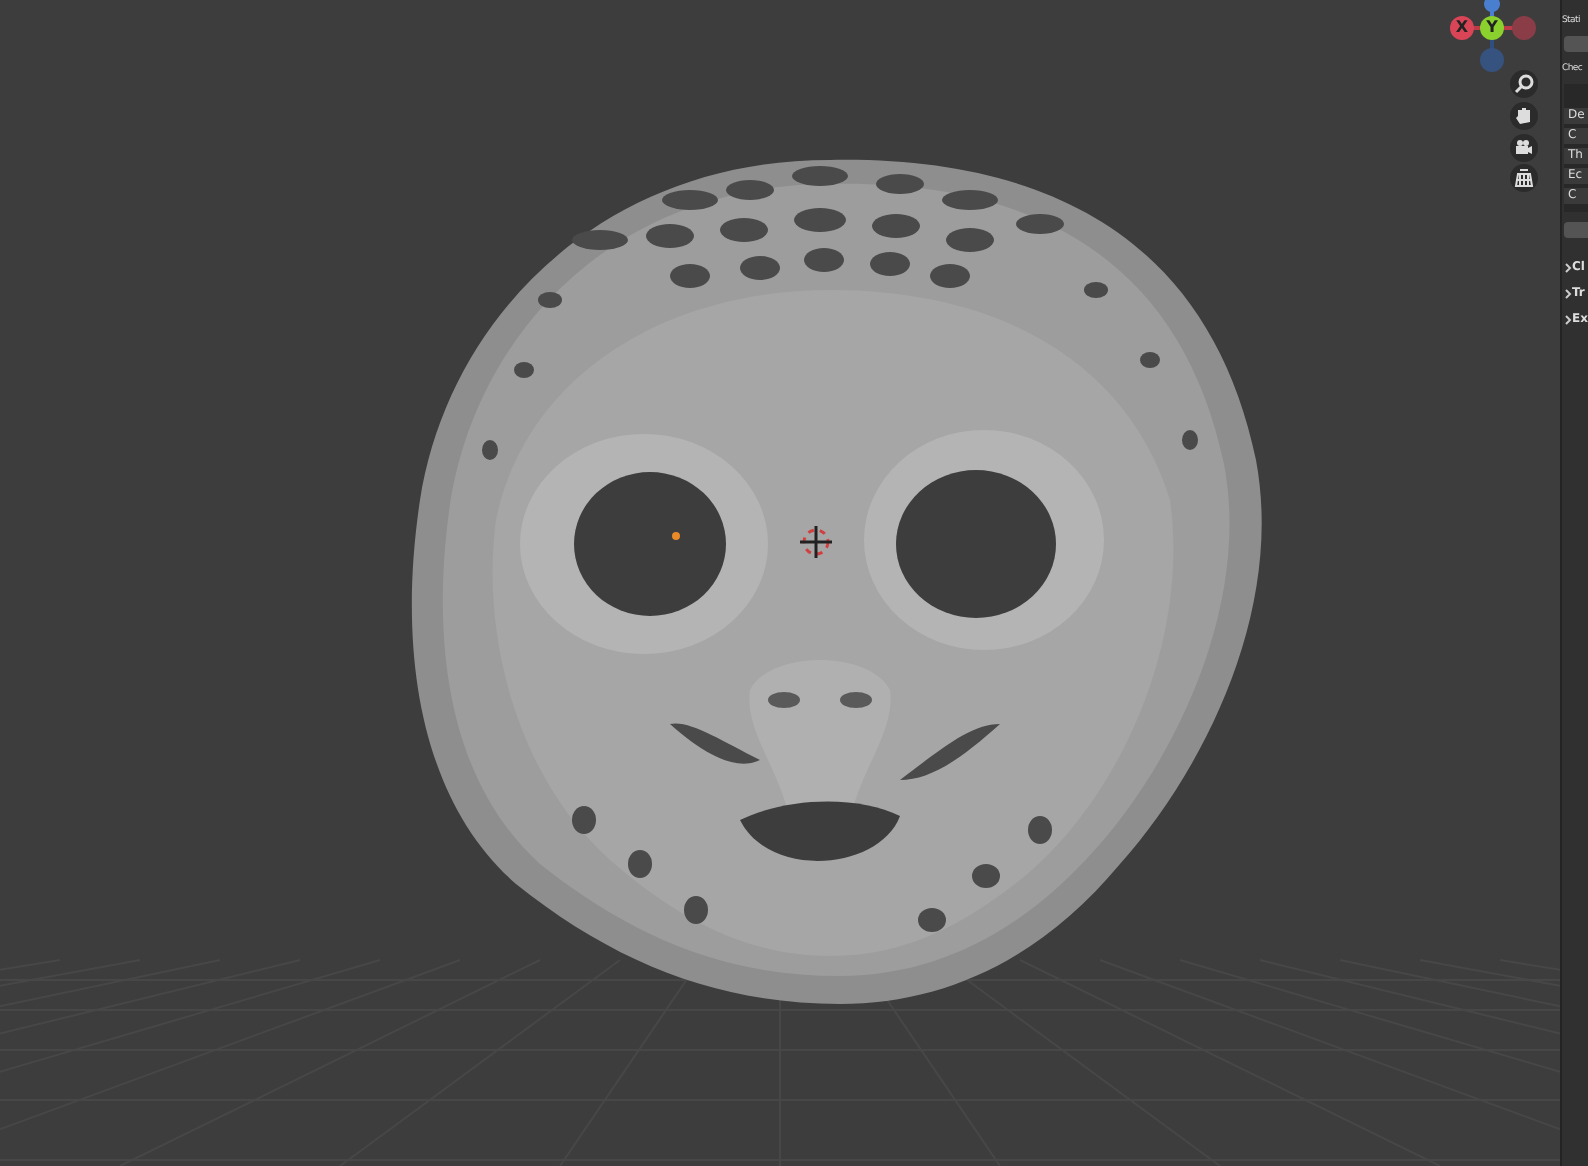 This screenshot has width=1588, height=1166. Describe the element at coordinates (1462, 28) in the screenshot. I see `x-axis-handle: X` at that location.